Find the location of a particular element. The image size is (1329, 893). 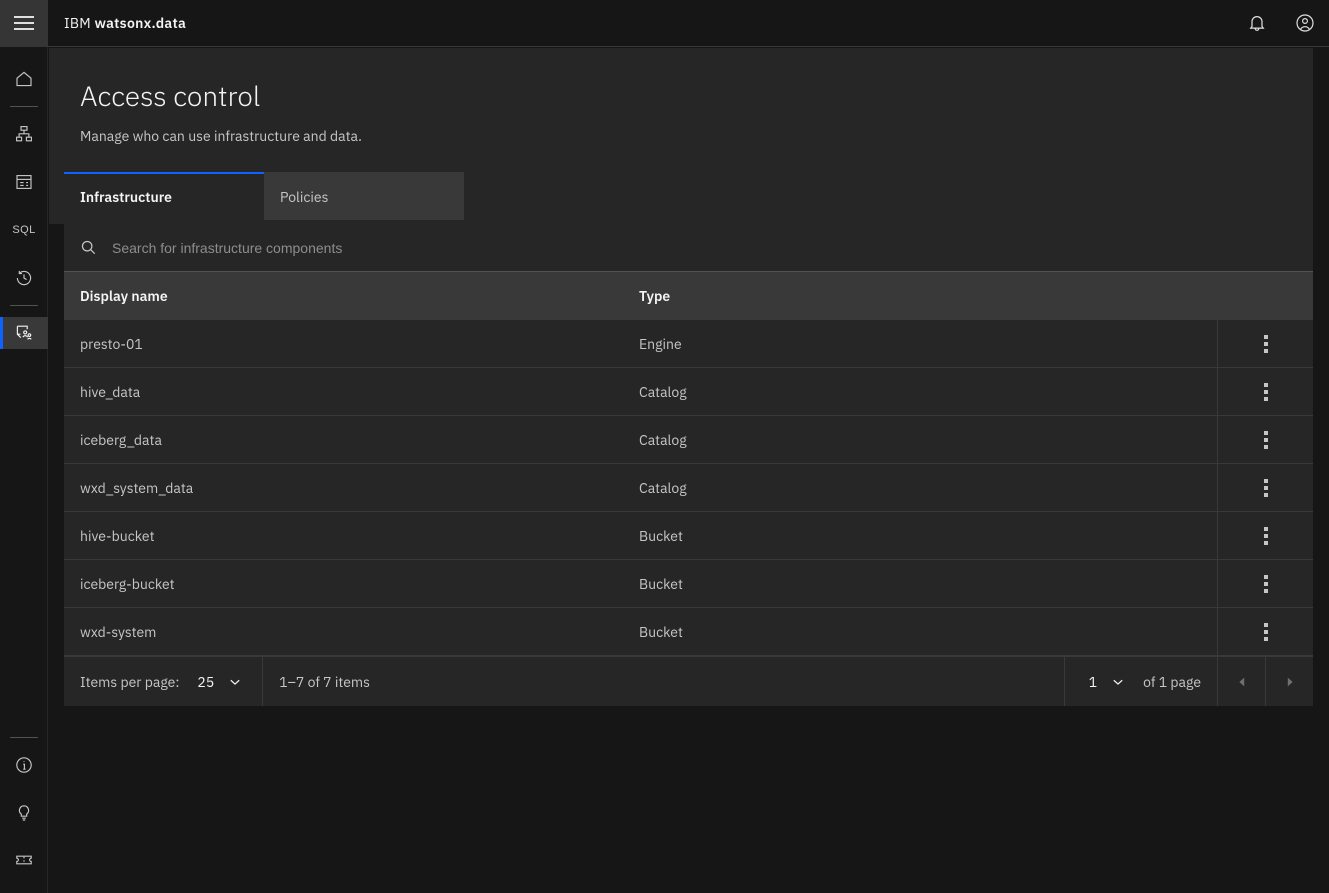

tab-policies: Policies is located at coordinates (364, 196).